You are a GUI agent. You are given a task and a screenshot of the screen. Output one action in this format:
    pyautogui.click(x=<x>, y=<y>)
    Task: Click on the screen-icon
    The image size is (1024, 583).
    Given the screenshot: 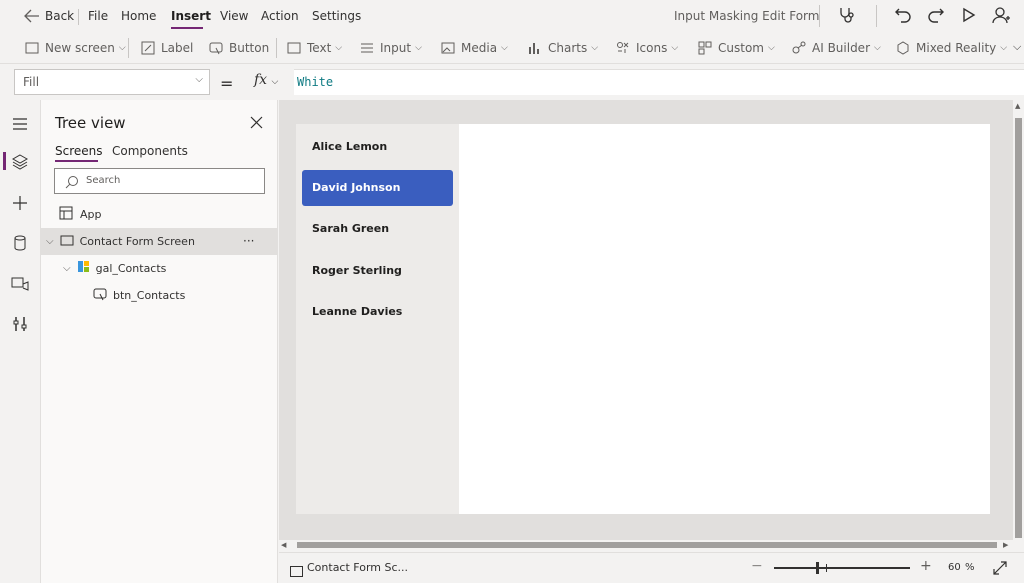 What is the action you would take?
    pyautogui.click(x=67, y=242)
    